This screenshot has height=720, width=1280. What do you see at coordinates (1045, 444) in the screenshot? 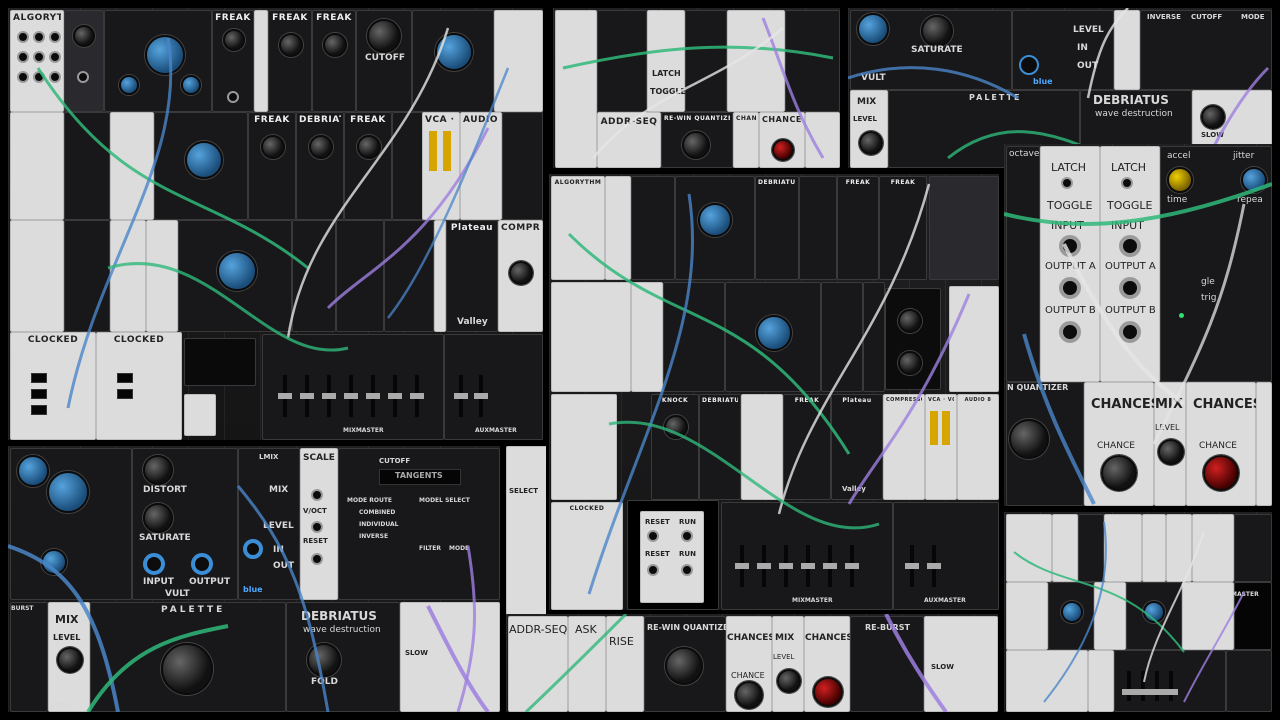
I see `module-re-win-quantizer: N QUANTIZER` at bounding box center [1045, 444].